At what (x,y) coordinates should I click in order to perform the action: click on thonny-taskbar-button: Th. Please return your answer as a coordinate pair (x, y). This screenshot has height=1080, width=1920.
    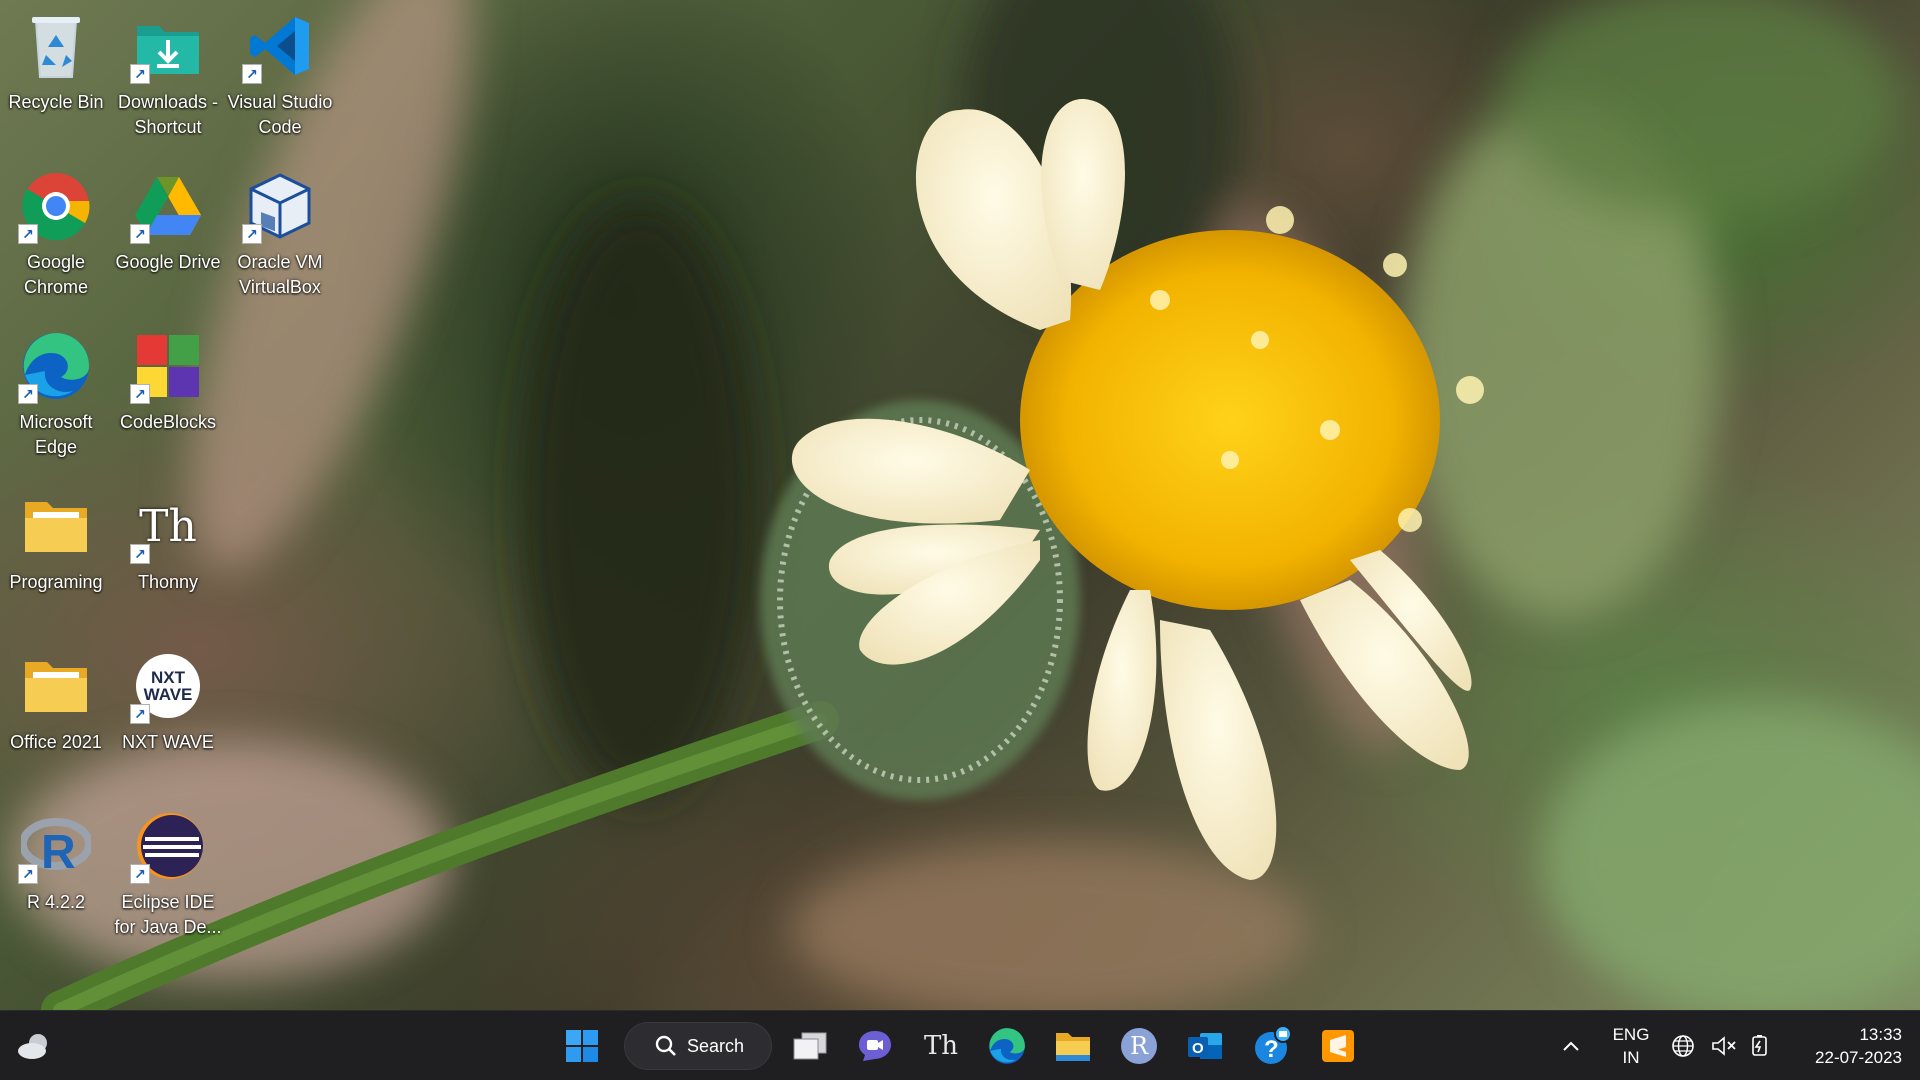
    Looking at the image, I should click on (941, 1046).